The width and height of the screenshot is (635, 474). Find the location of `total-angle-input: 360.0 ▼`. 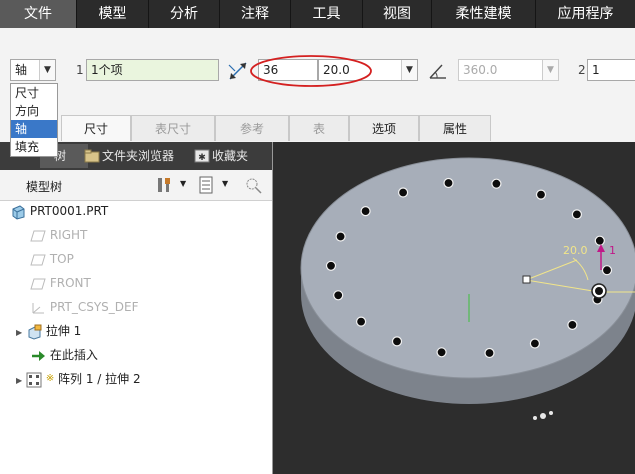

total-angle-input: 360.0 ▼ is located at coordinates (508, 70).